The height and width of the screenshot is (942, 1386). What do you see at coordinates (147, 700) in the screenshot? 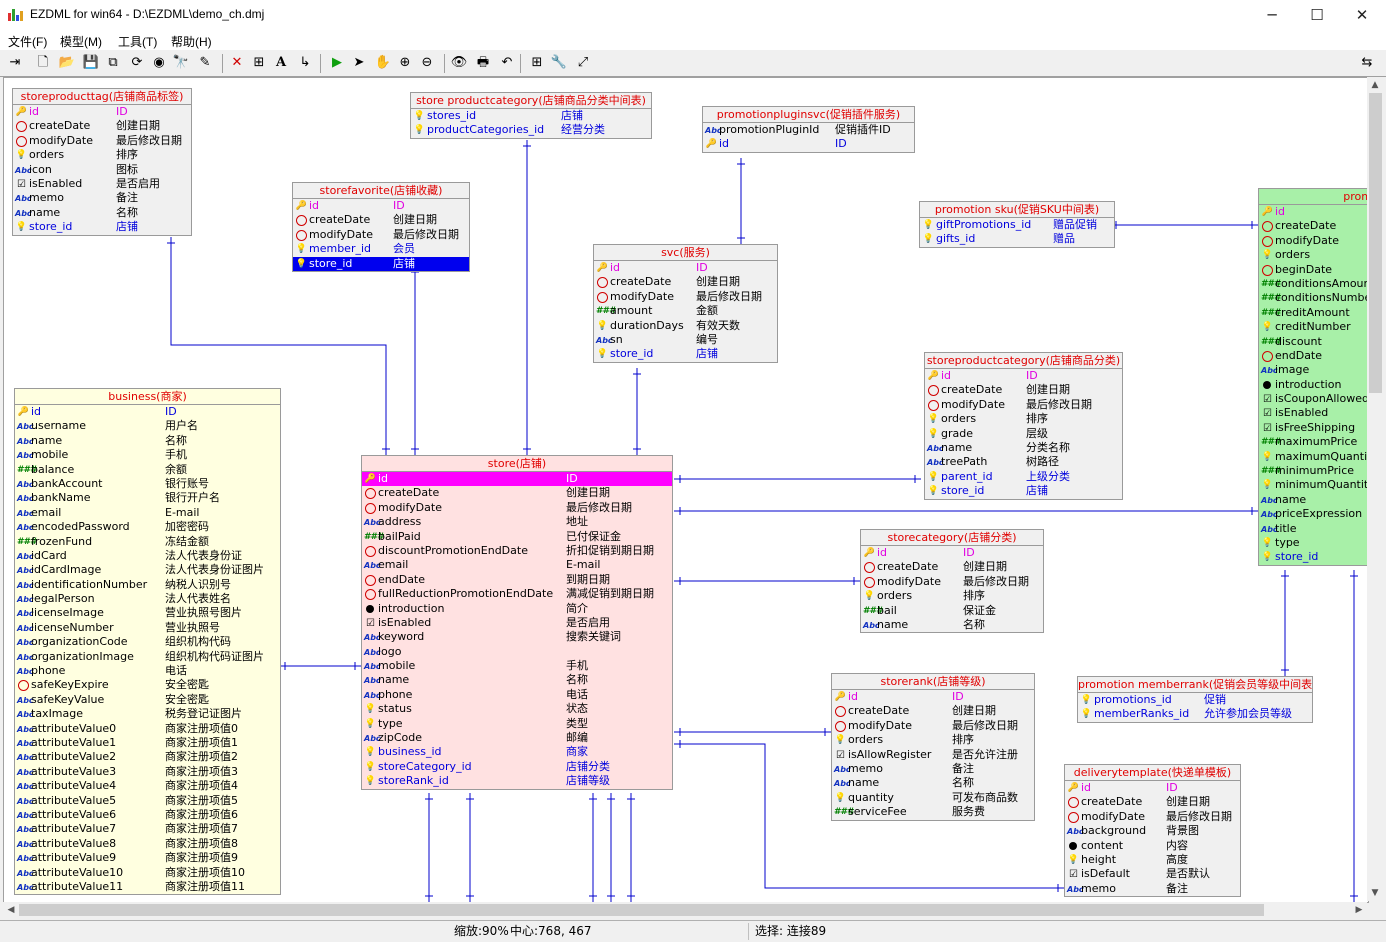
I see `field-row: Abc safeKeyValue 安全密匙` at bounding box center [147, 700].